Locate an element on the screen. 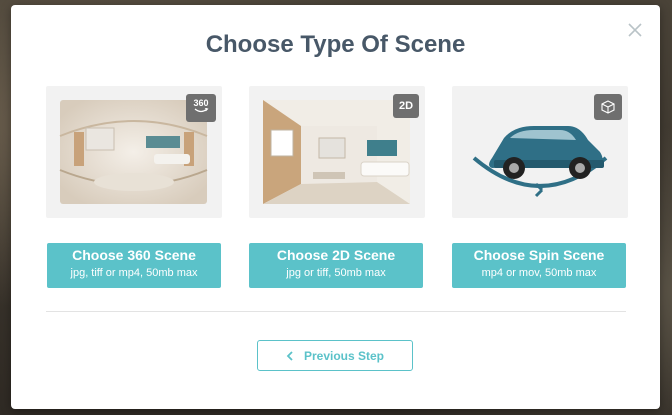  scene-2d-preview: 2D is located at coordinates (337, 152).